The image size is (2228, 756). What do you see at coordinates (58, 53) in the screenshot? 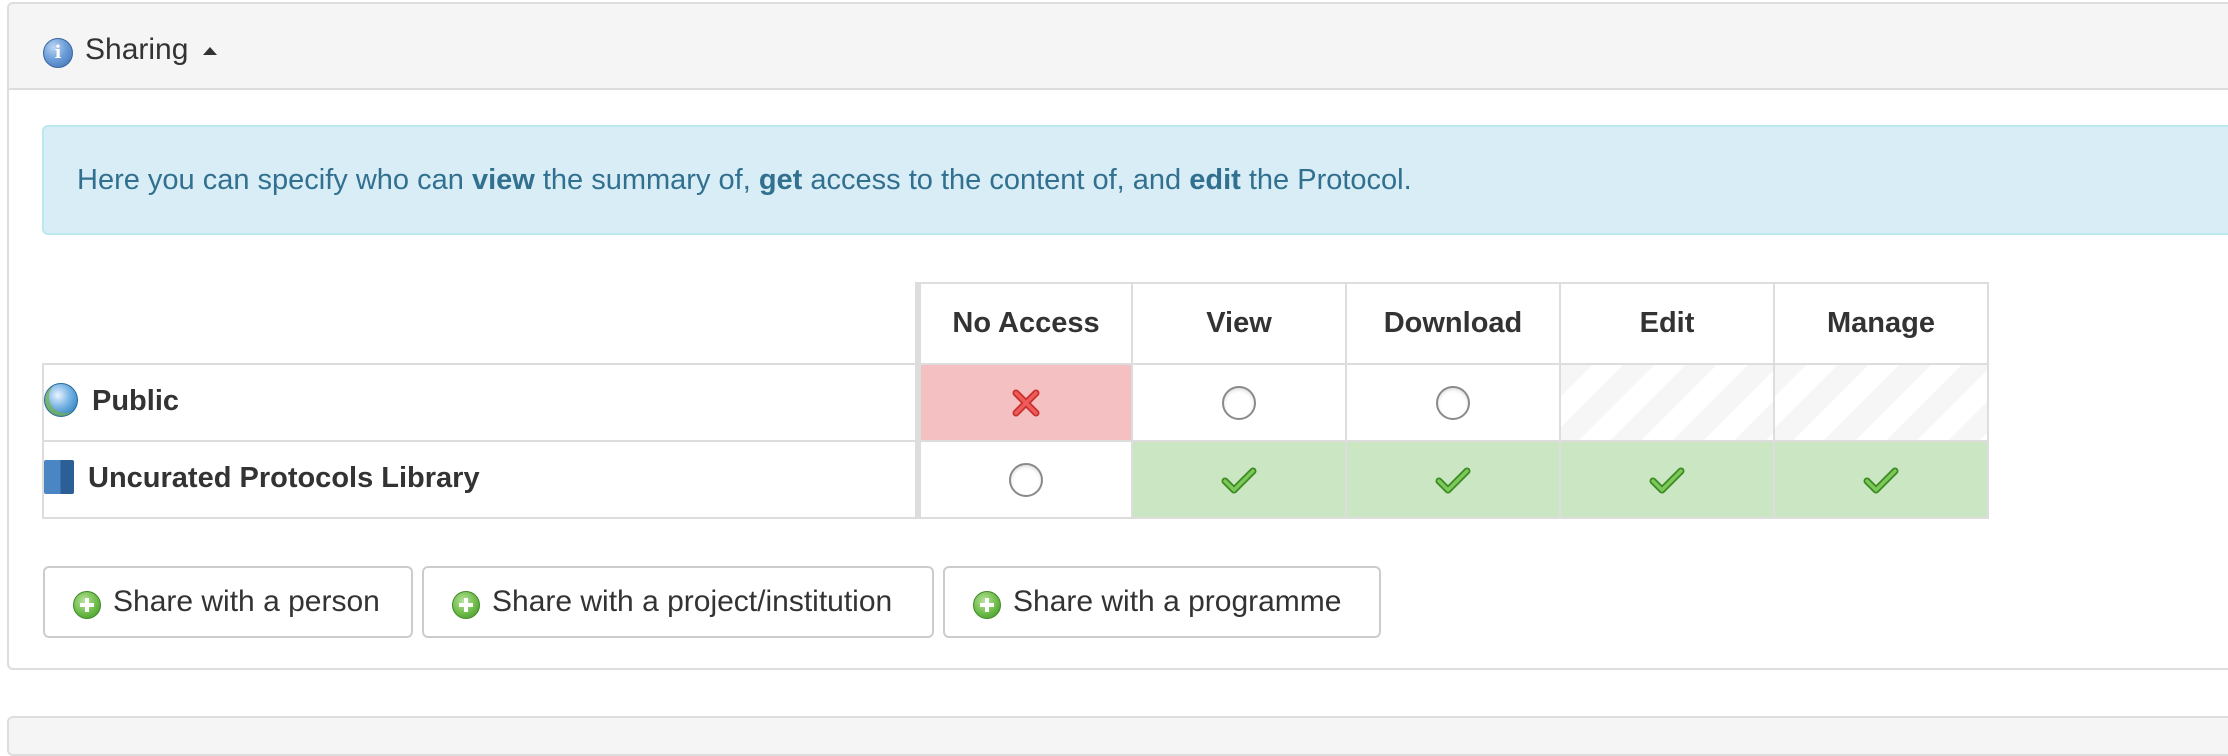
I see `info-icon: i` at bounding box center [58, 53].